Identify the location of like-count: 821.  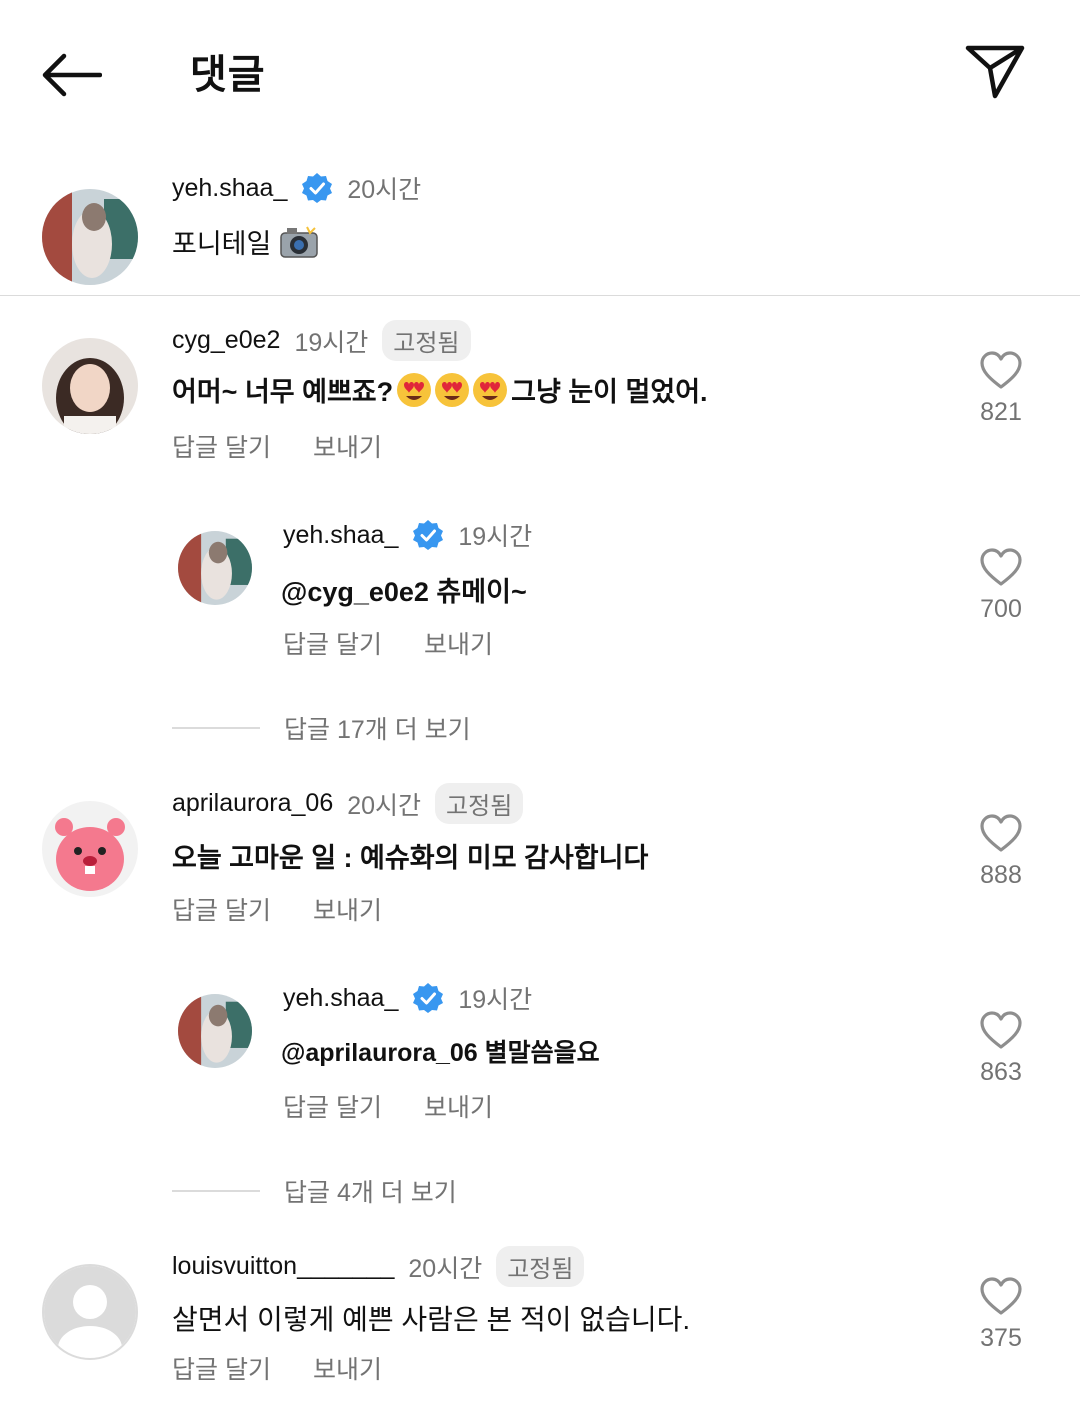
(1001, 412).